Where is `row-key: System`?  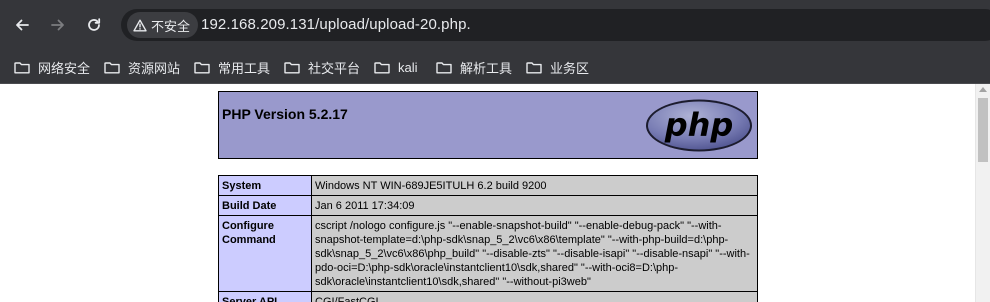 row-key: System is located at coordinates (265, 185).